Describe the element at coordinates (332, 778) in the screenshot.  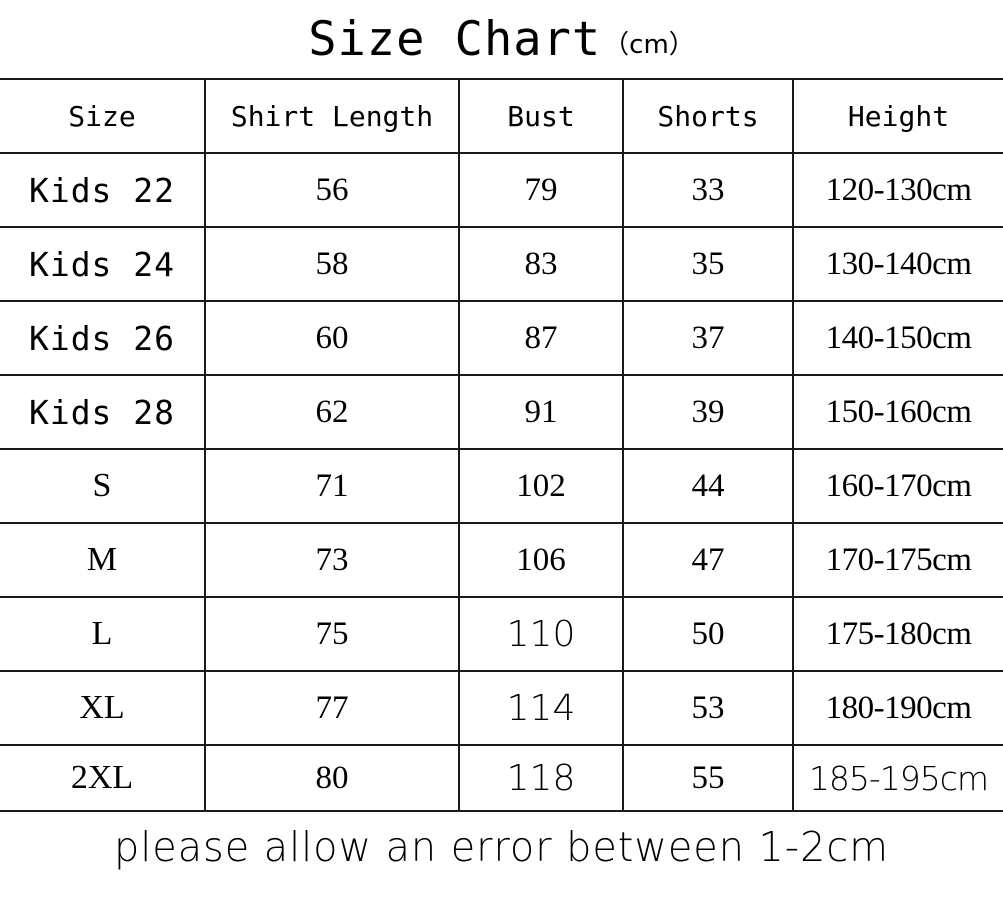
I see `cell-shirt-length: 80` at that location.